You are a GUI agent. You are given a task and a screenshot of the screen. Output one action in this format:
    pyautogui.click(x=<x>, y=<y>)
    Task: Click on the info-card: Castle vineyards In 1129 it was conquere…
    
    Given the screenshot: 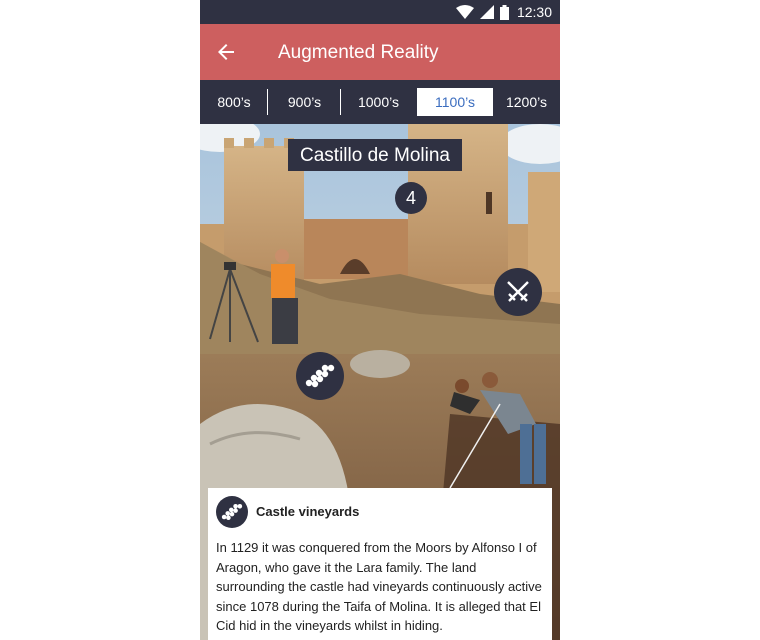 What is the action you would take?
    pyautogui.click(x=380, y=564)
    